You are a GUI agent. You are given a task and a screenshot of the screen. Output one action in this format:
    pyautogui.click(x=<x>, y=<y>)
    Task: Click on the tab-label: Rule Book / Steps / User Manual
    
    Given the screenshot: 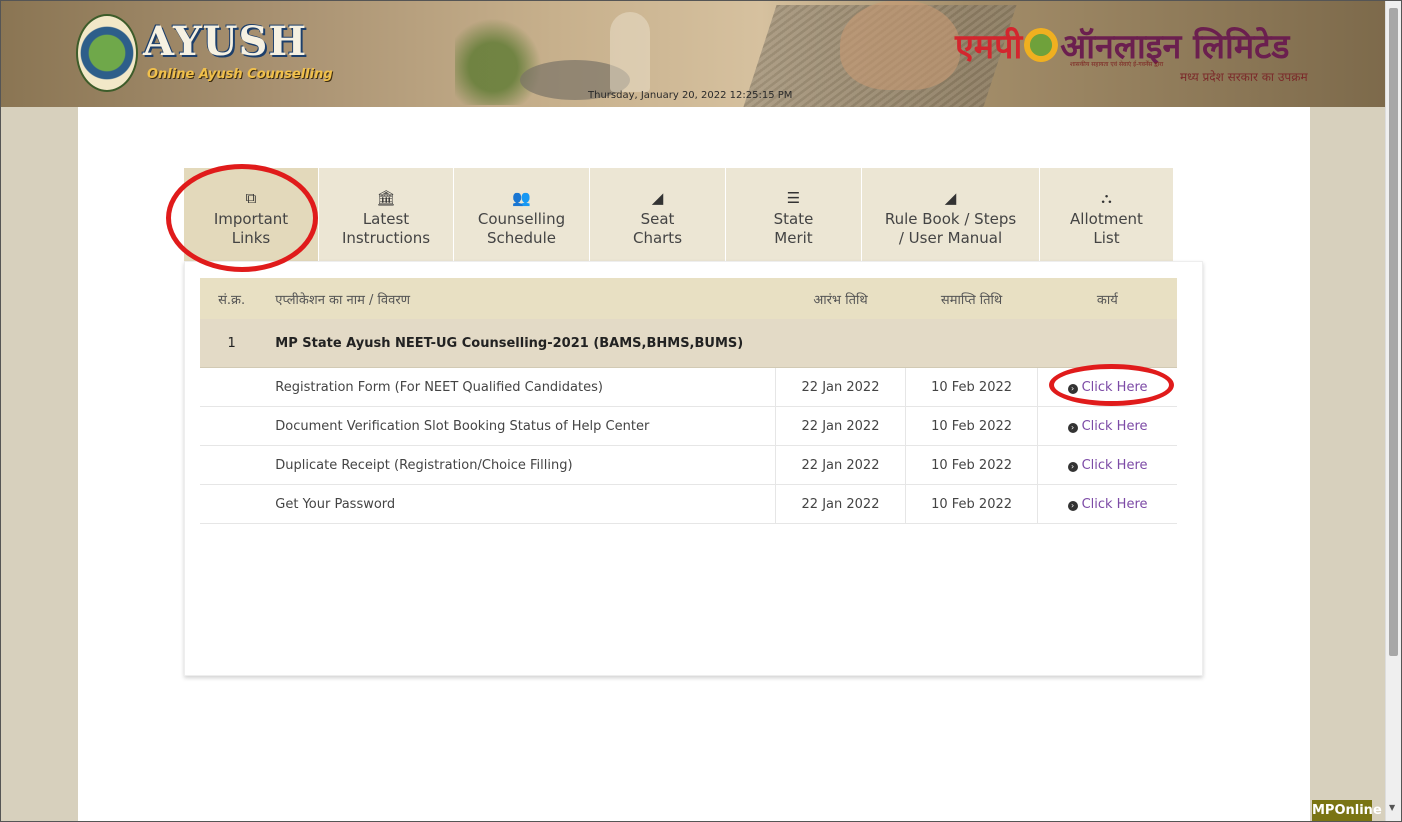 What is the action you would take?
    pyautogui.click(x=950, y=228)
    